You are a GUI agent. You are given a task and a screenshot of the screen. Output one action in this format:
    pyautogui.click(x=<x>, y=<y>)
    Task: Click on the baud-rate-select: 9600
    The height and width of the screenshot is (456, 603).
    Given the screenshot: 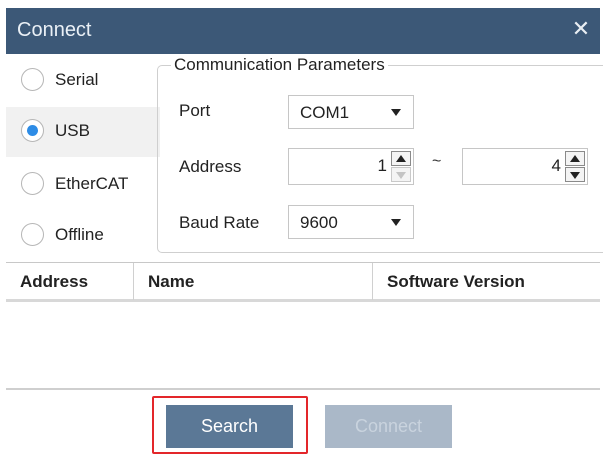 What is the action you would take?
    pyautogui.click(x=351, y=222)
    